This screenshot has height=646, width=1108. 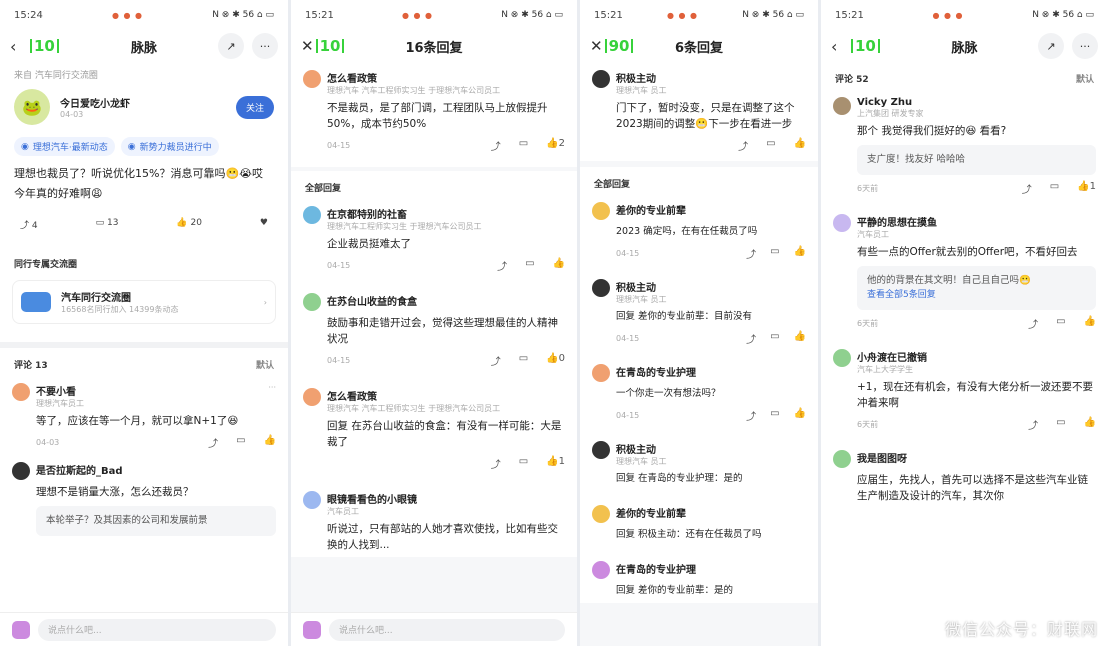 I want to click on quote-box: 他的的背景在其文明！自己且自己吗😬 查看全部5条回复, so click(x=976, y=288).